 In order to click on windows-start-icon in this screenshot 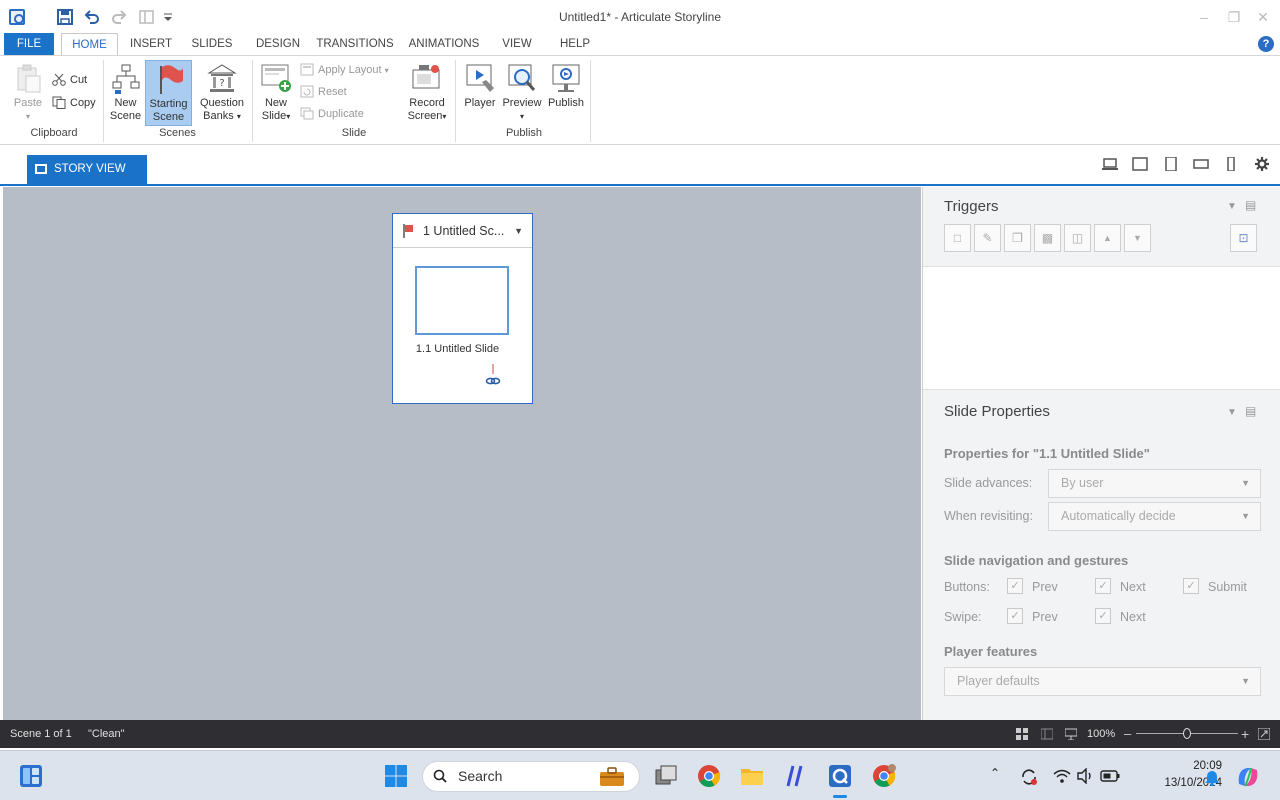, I will do `click(396, 776)`.